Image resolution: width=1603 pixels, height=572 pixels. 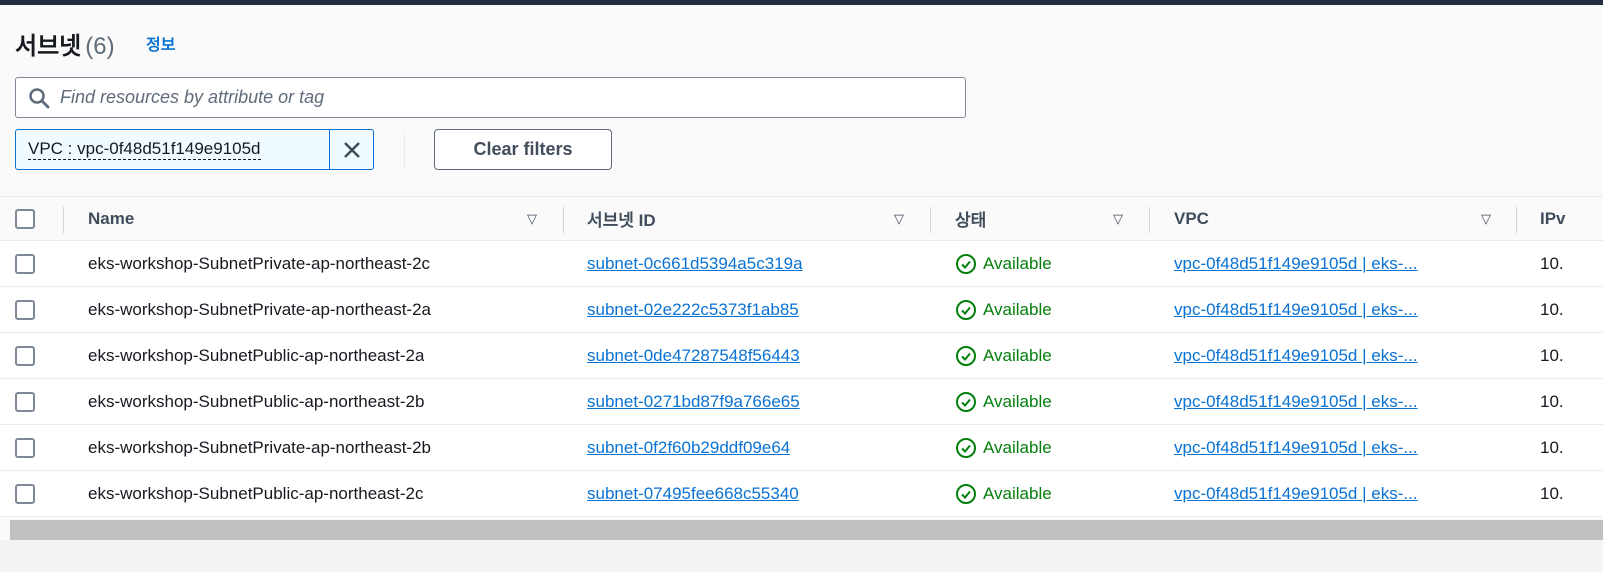 What do you see at coordinates (500, 97) in the screenshot?
I see `search-input` at bounding box center [500, 97].